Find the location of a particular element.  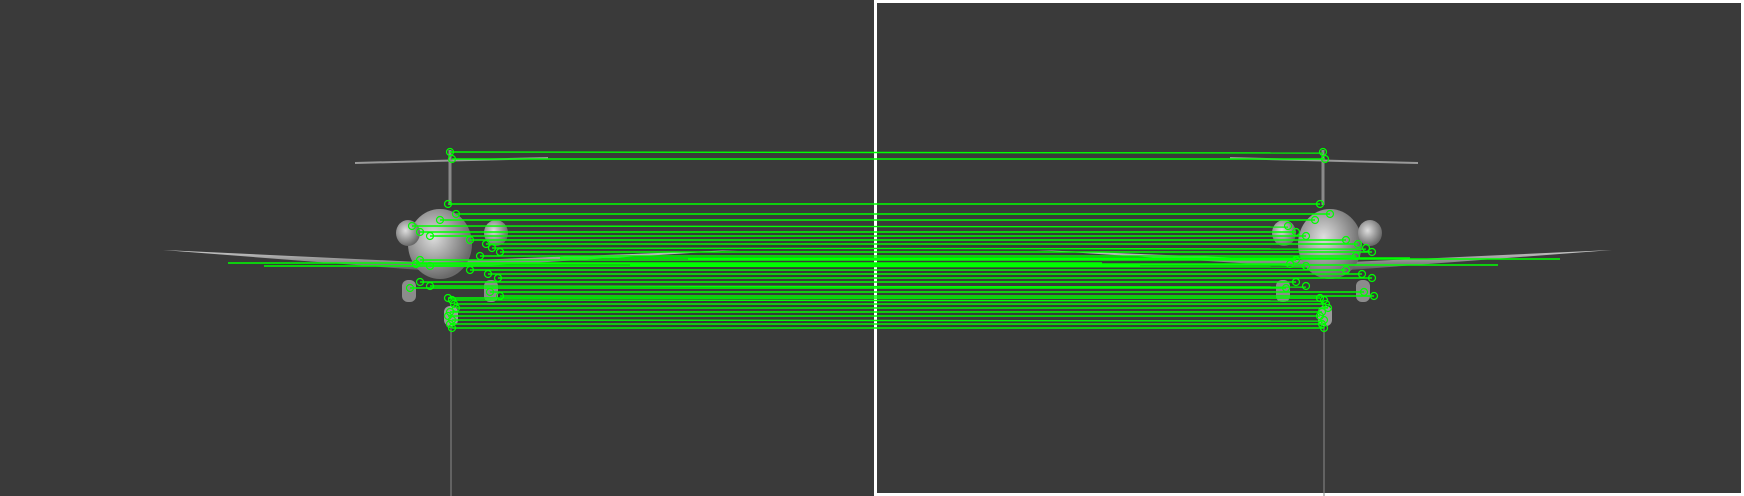

keypoint-marker is located at coordinates (1306, 286).